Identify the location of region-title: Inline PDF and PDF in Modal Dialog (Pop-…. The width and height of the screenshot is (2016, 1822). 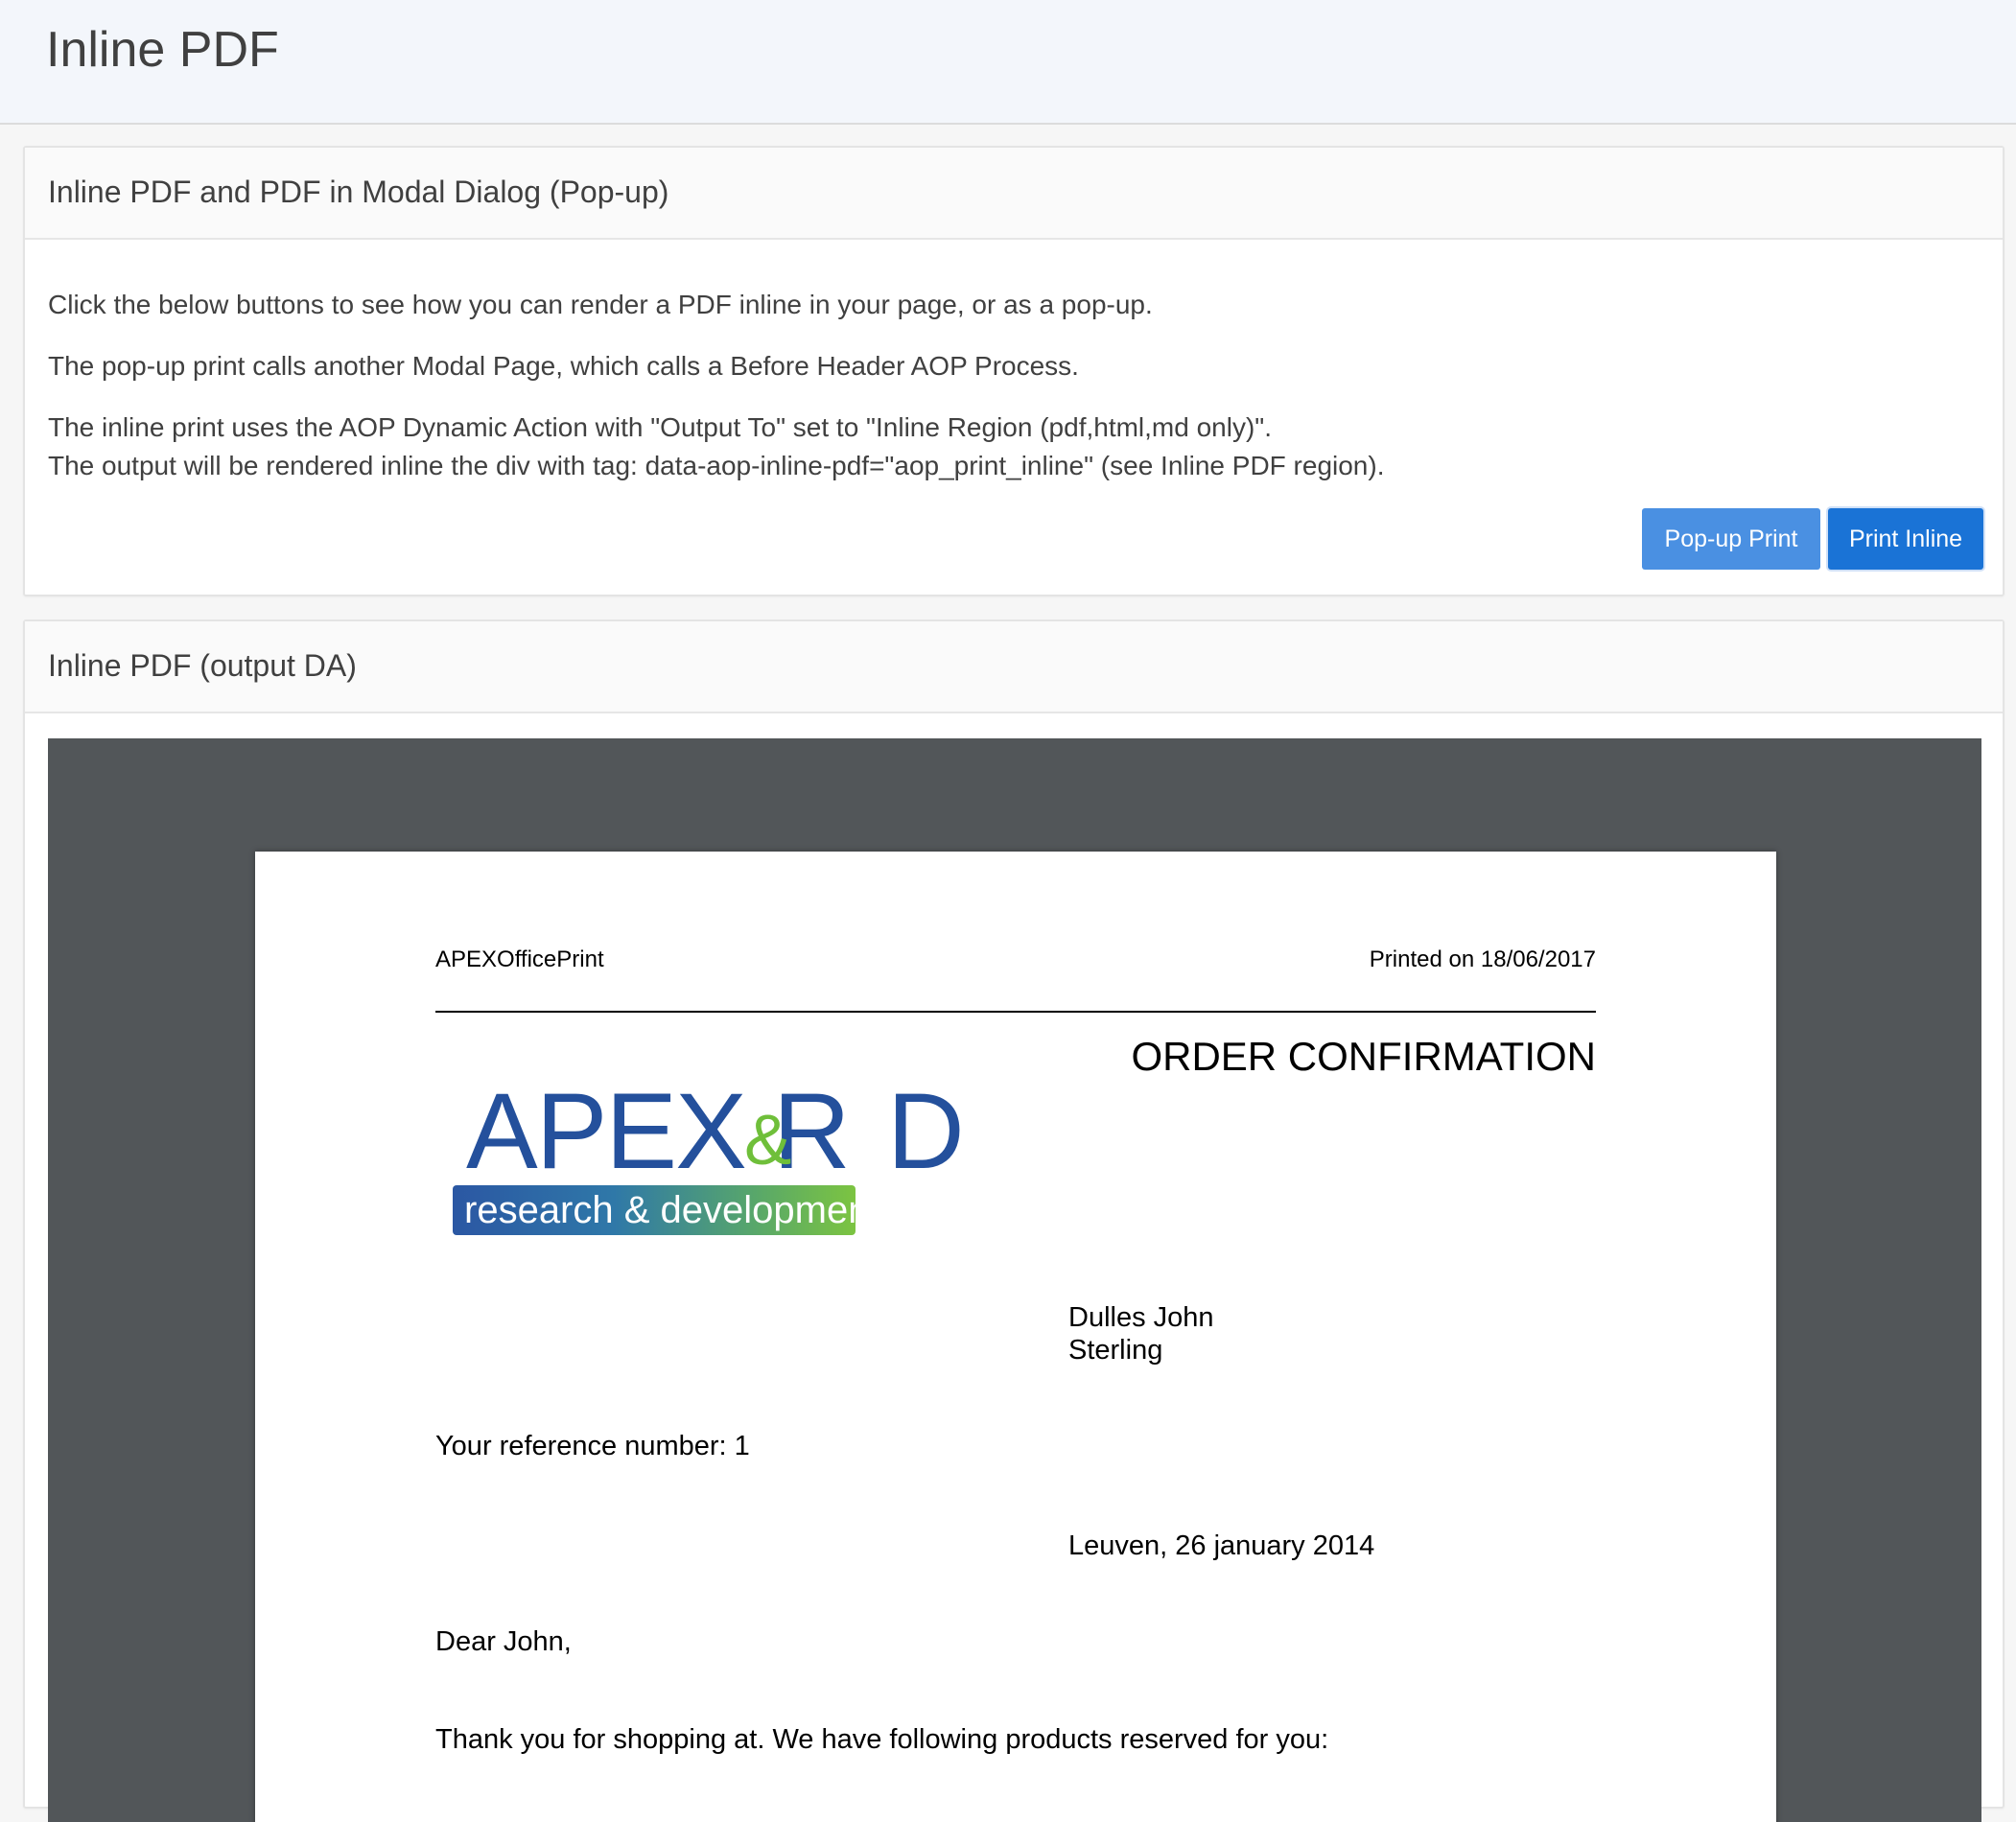
(358, 192).